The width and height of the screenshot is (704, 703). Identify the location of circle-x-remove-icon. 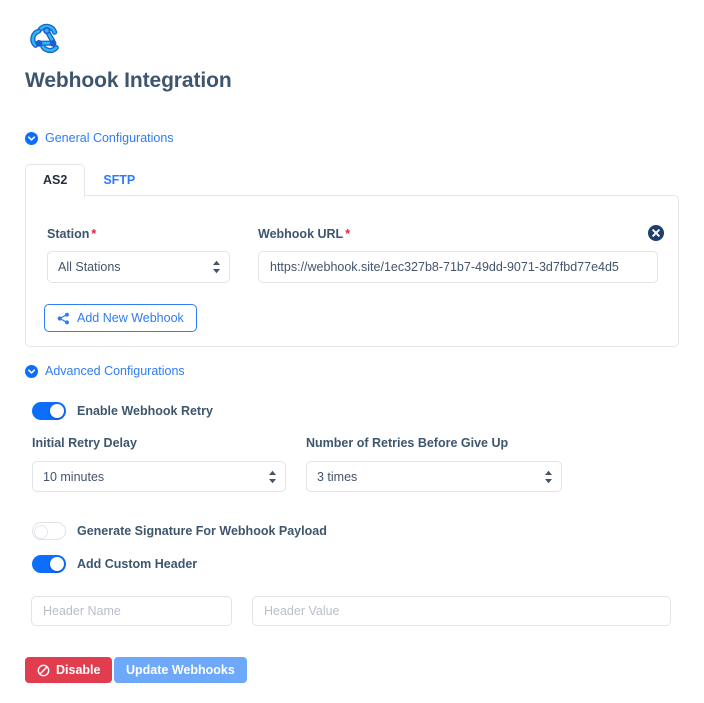
(656, 233).